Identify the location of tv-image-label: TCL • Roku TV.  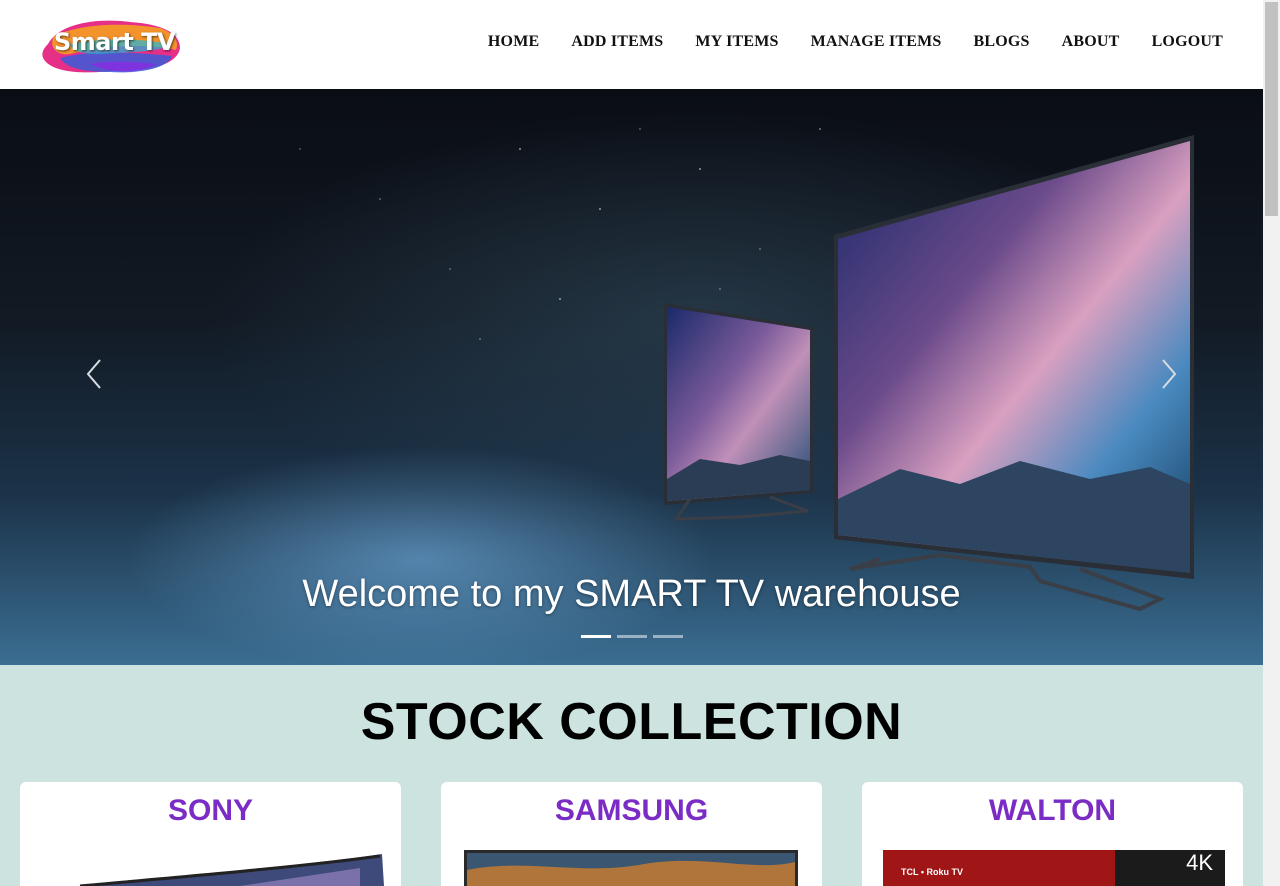
(932, 872).